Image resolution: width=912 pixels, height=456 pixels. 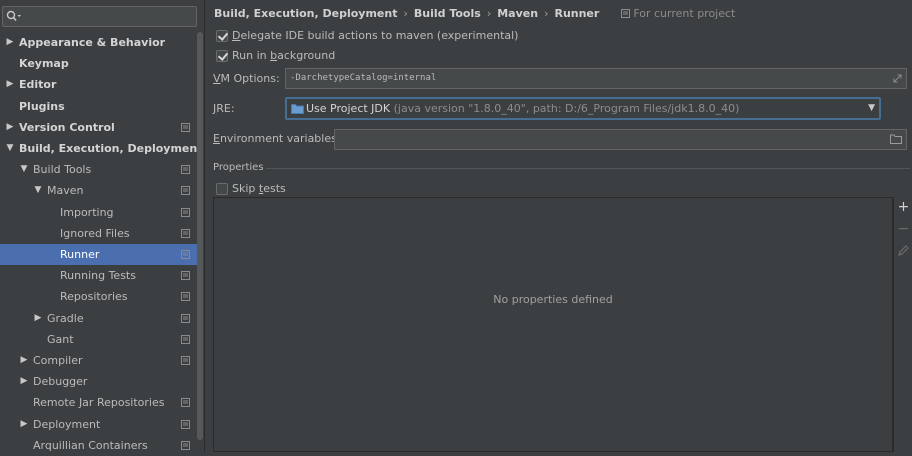 I want to click on properties-divider, so click(x=588, y=168).